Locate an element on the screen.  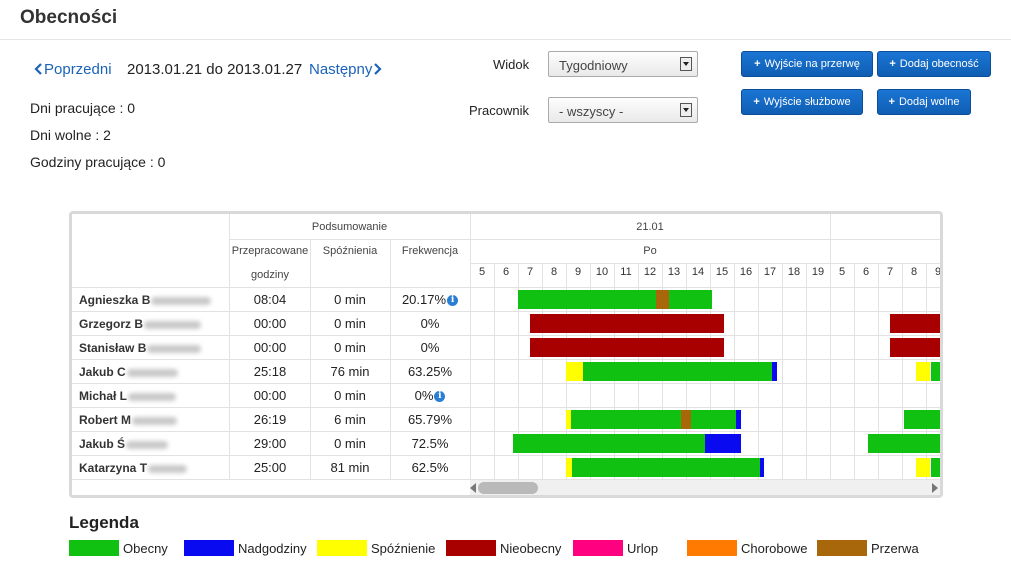
attendance-header: Frekwencja is located at coordinates (430, 251).